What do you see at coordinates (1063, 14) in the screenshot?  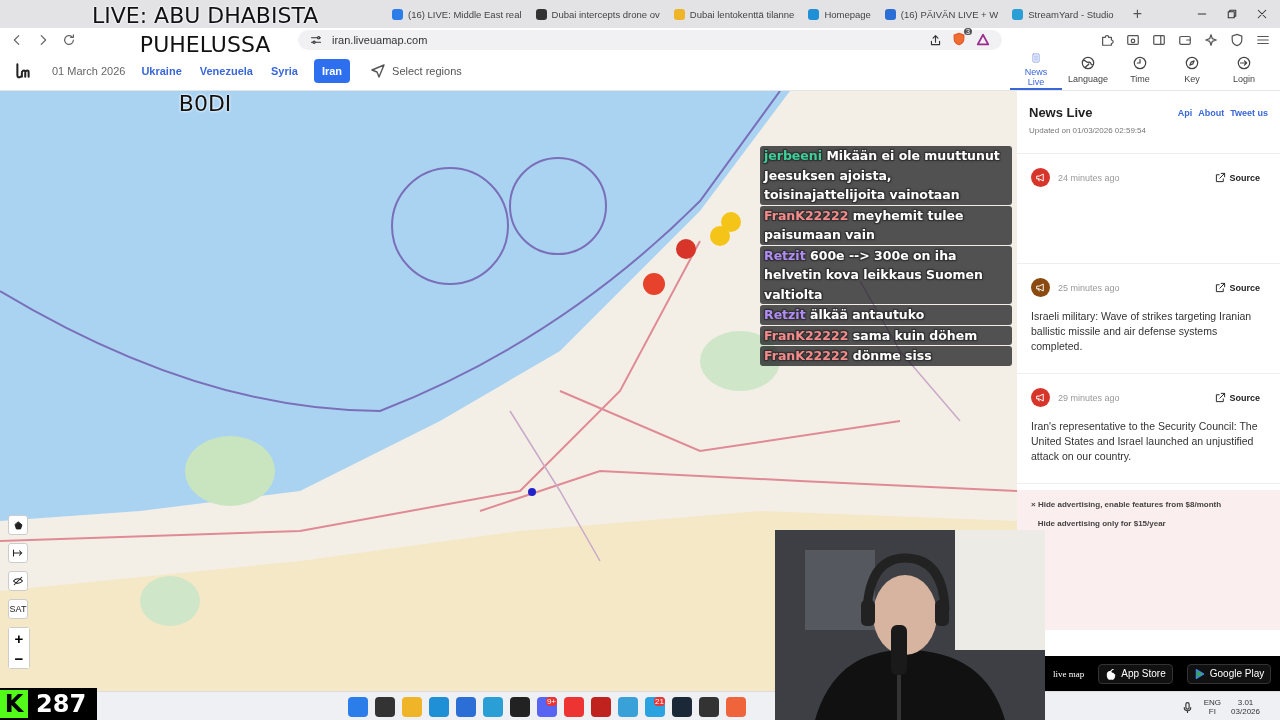 I see `browser-tab: StreamYard - Studio` at bounding box center [1063, 14].